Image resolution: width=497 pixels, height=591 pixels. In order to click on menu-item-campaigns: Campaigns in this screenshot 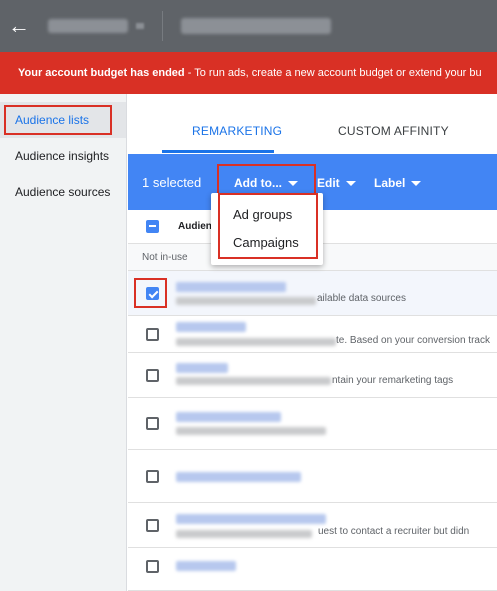, I will do `click(267, 243)`.